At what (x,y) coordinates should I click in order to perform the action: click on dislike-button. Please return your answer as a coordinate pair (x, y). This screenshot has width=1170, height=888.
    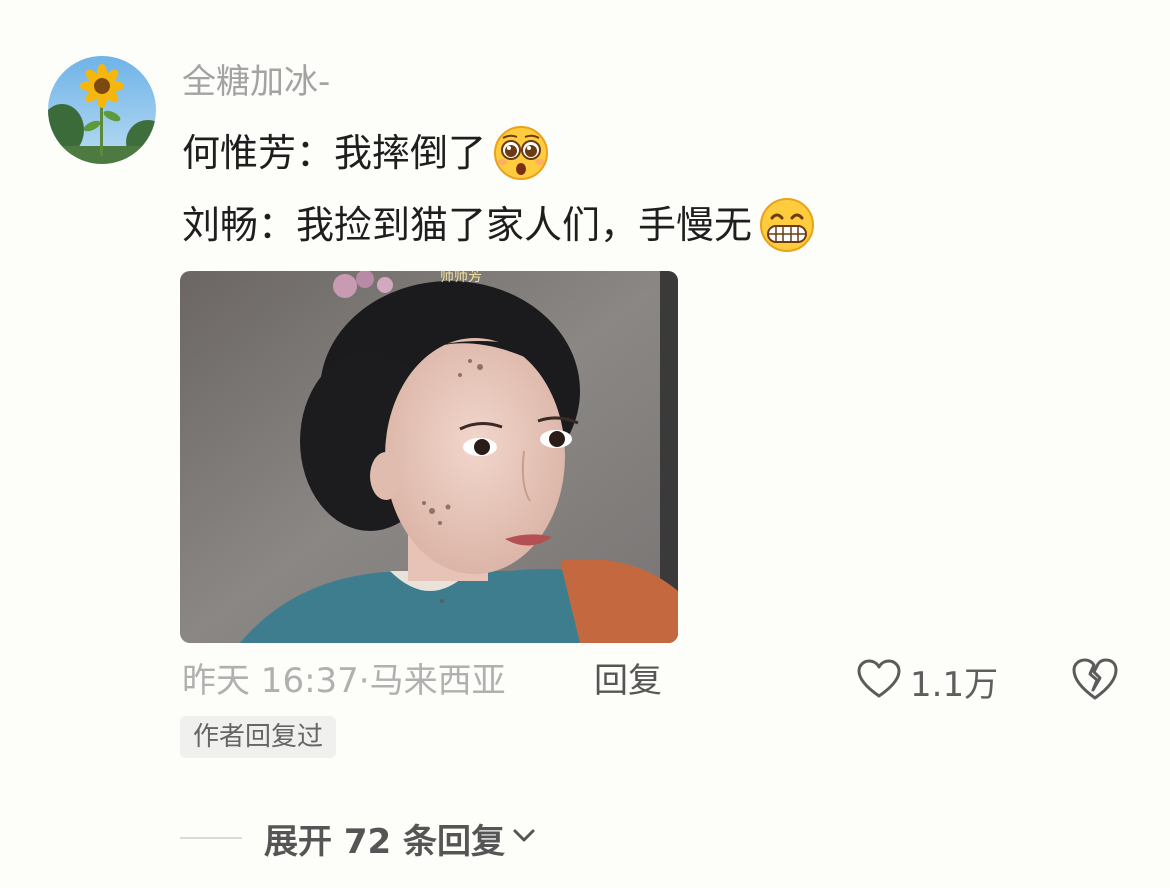
    Looking at the image, I should click on (1095, 681).